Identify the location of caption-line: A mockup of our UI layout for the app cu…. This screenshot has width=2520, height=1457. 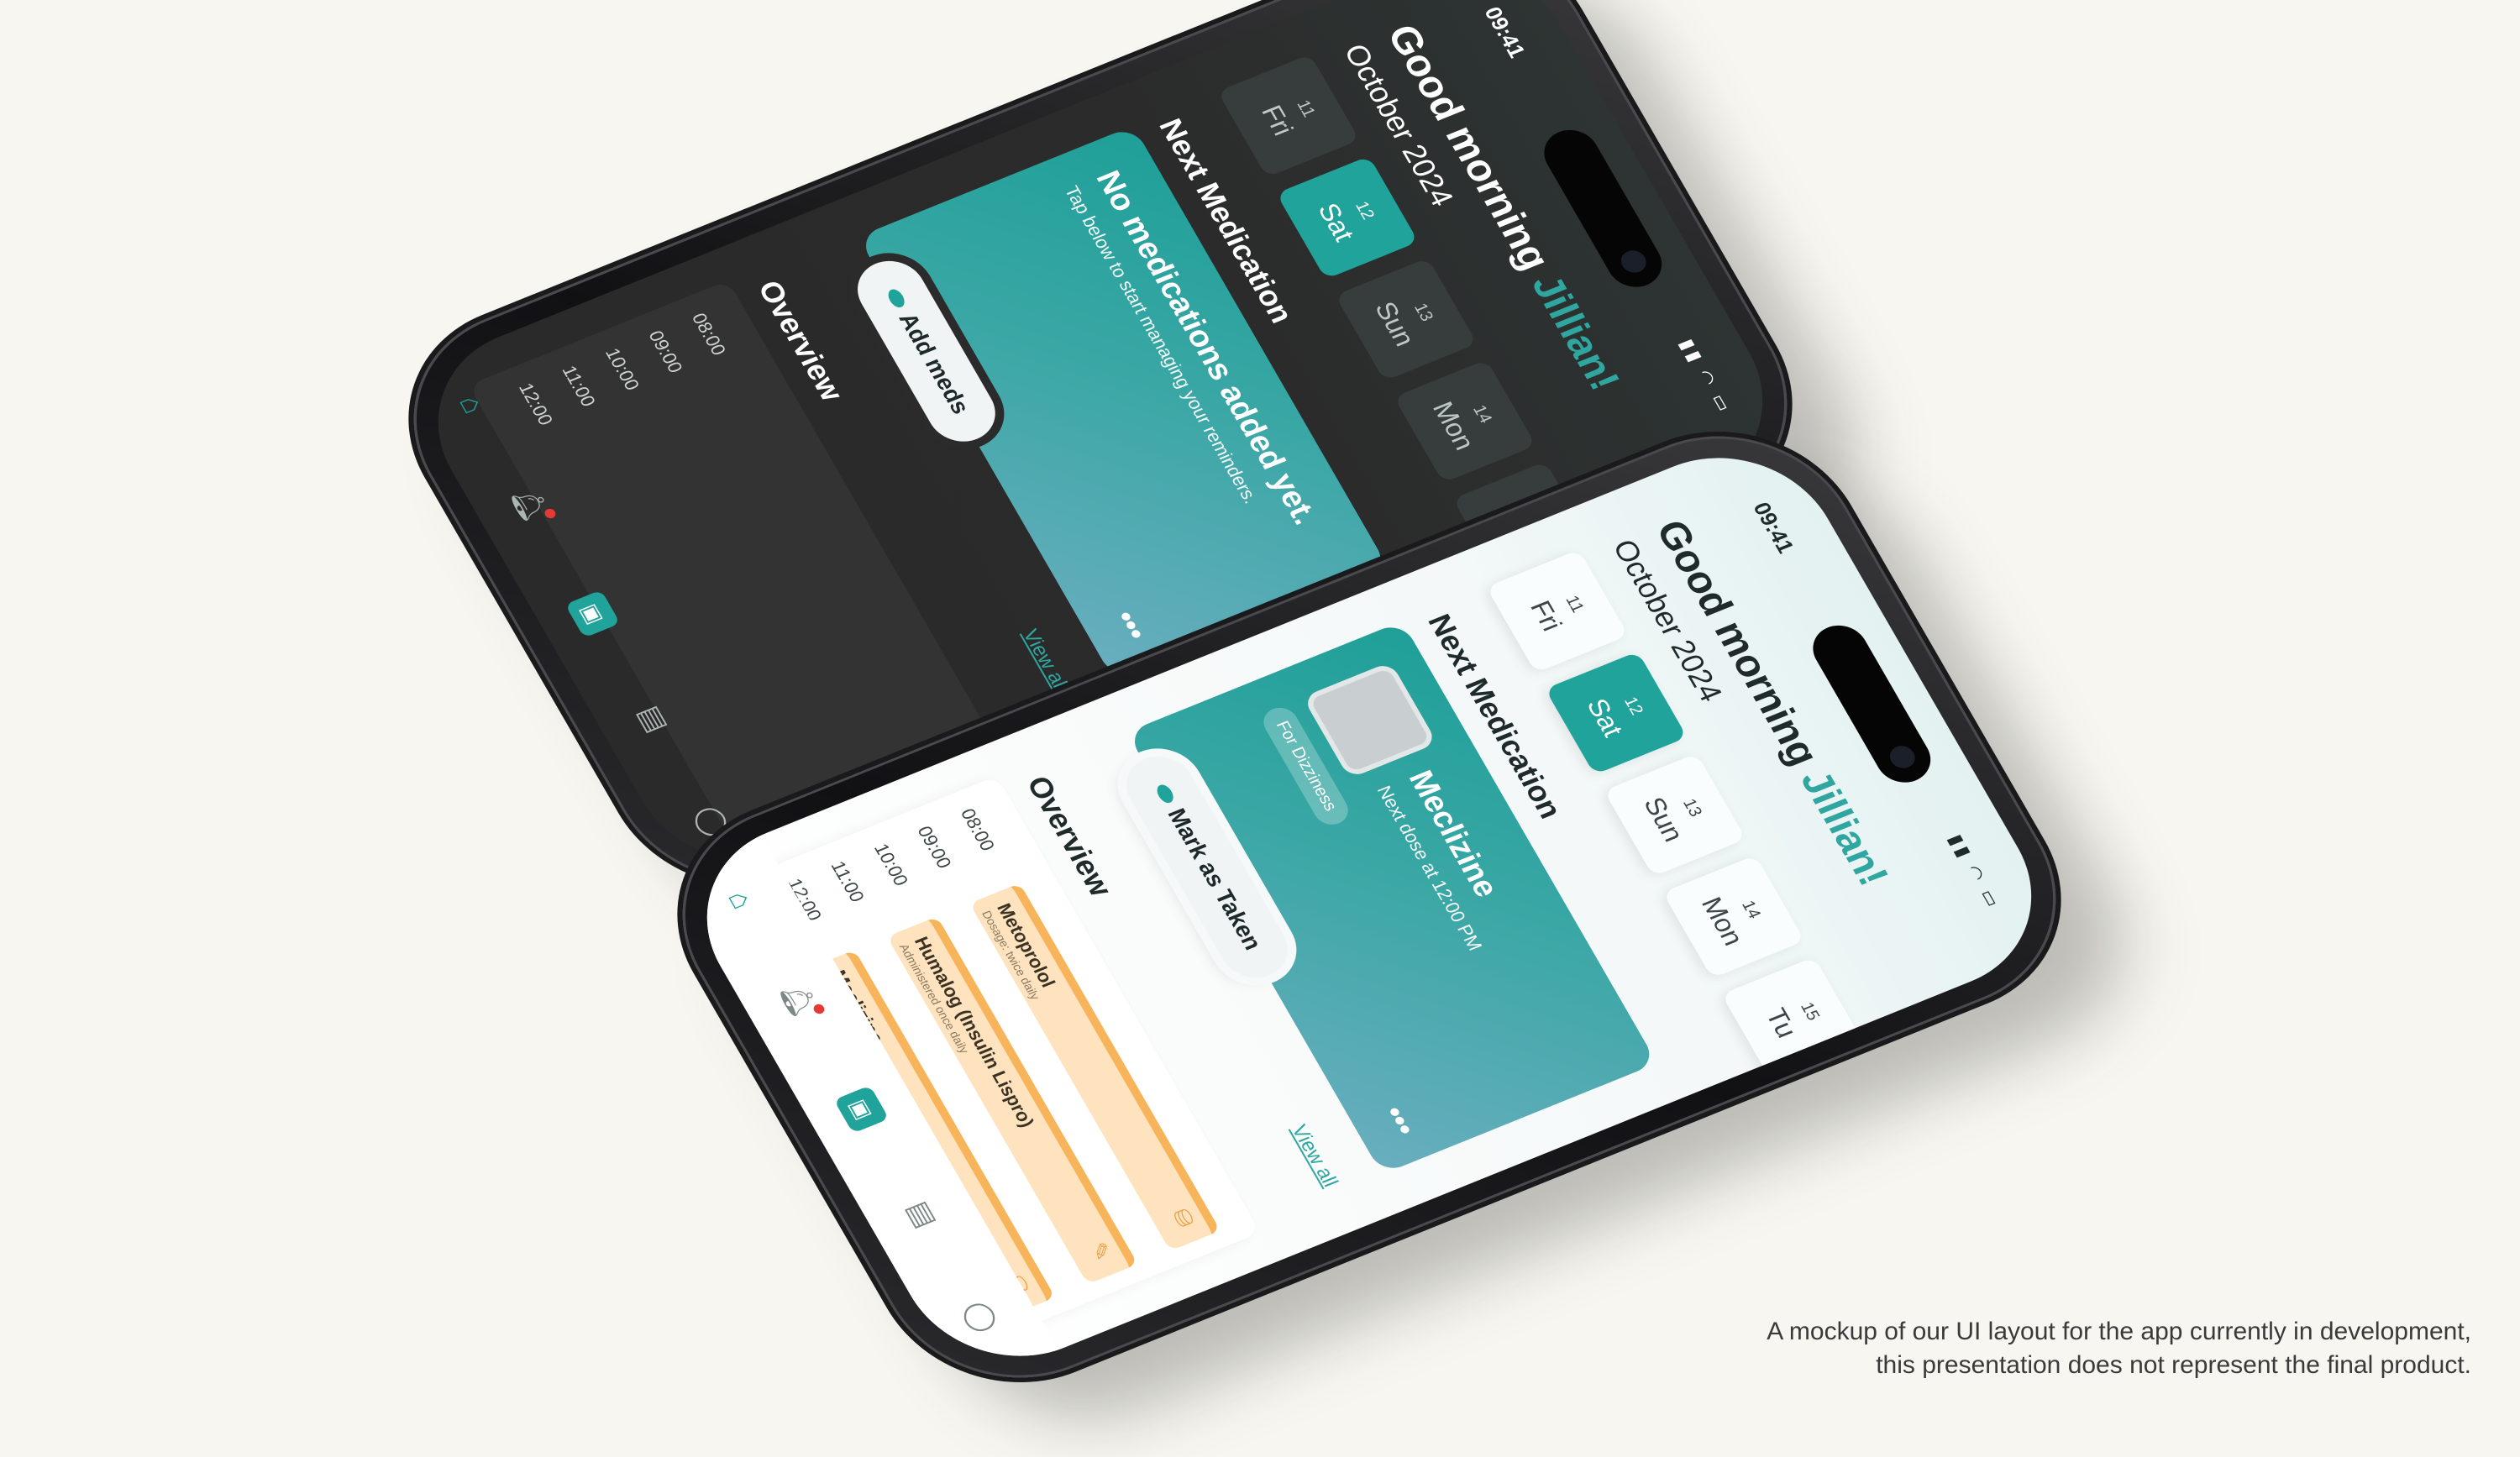
(2119, 1331).